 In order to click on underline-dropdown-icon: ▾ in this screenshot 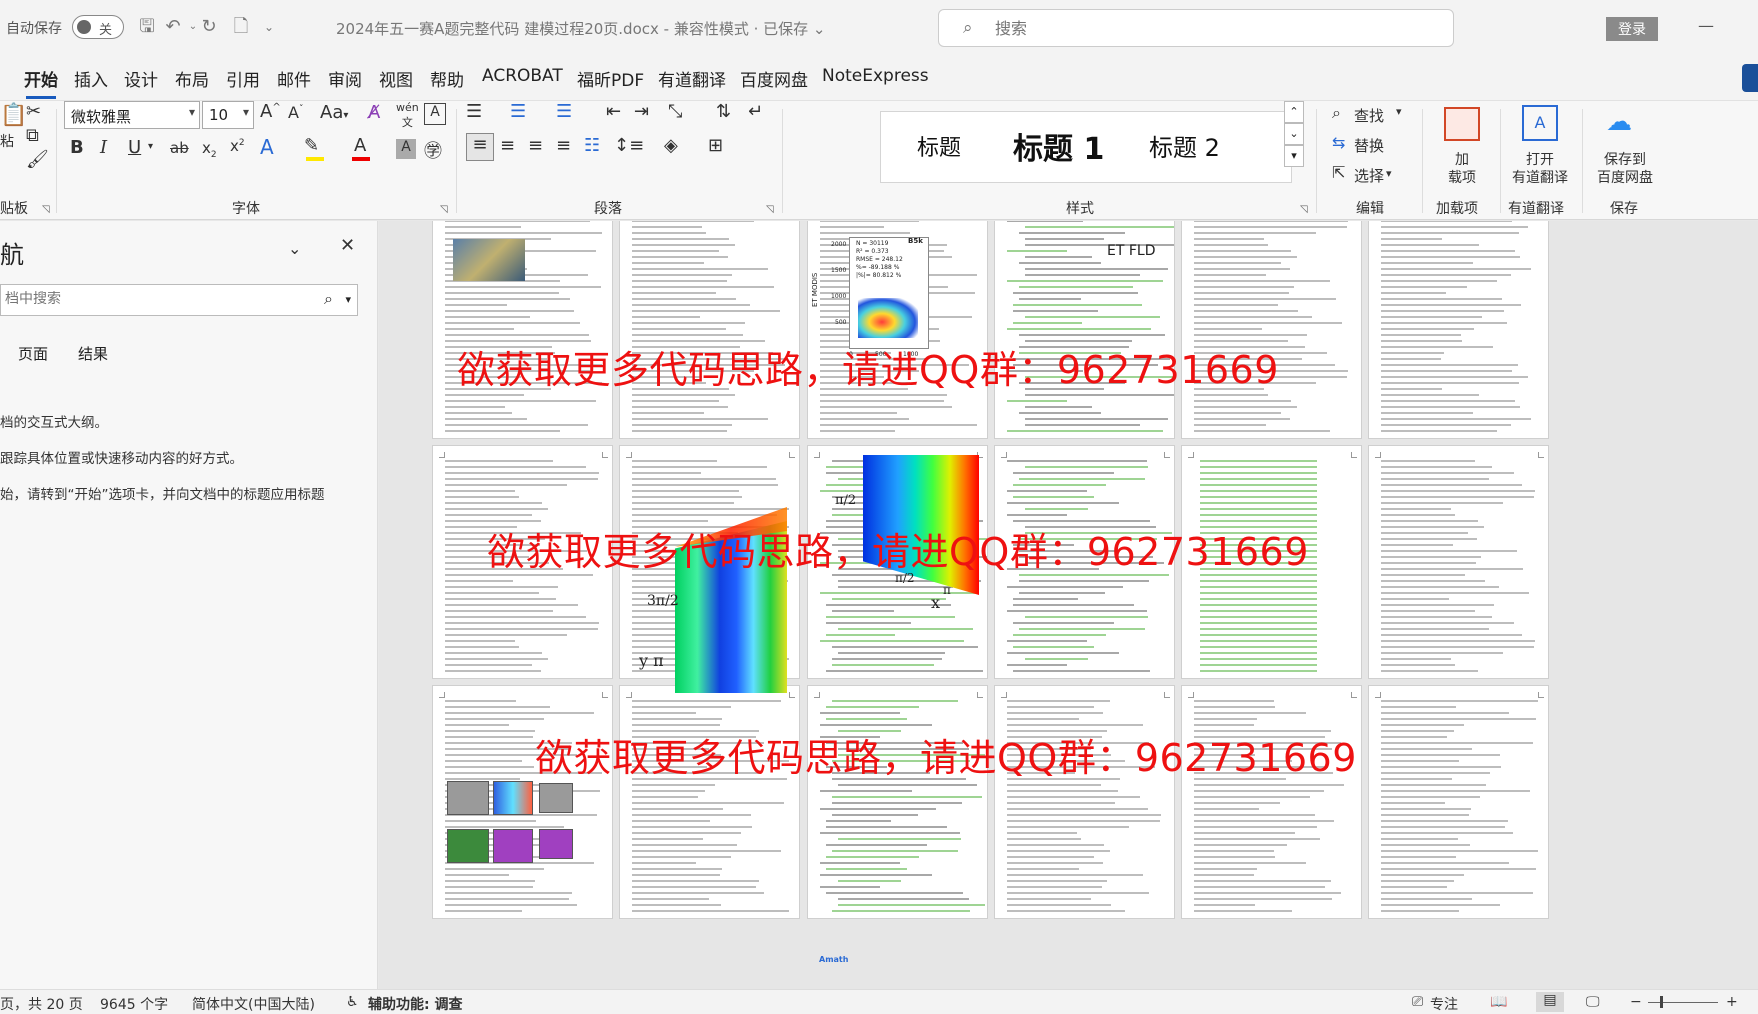, I will do `click(150, 146)`.